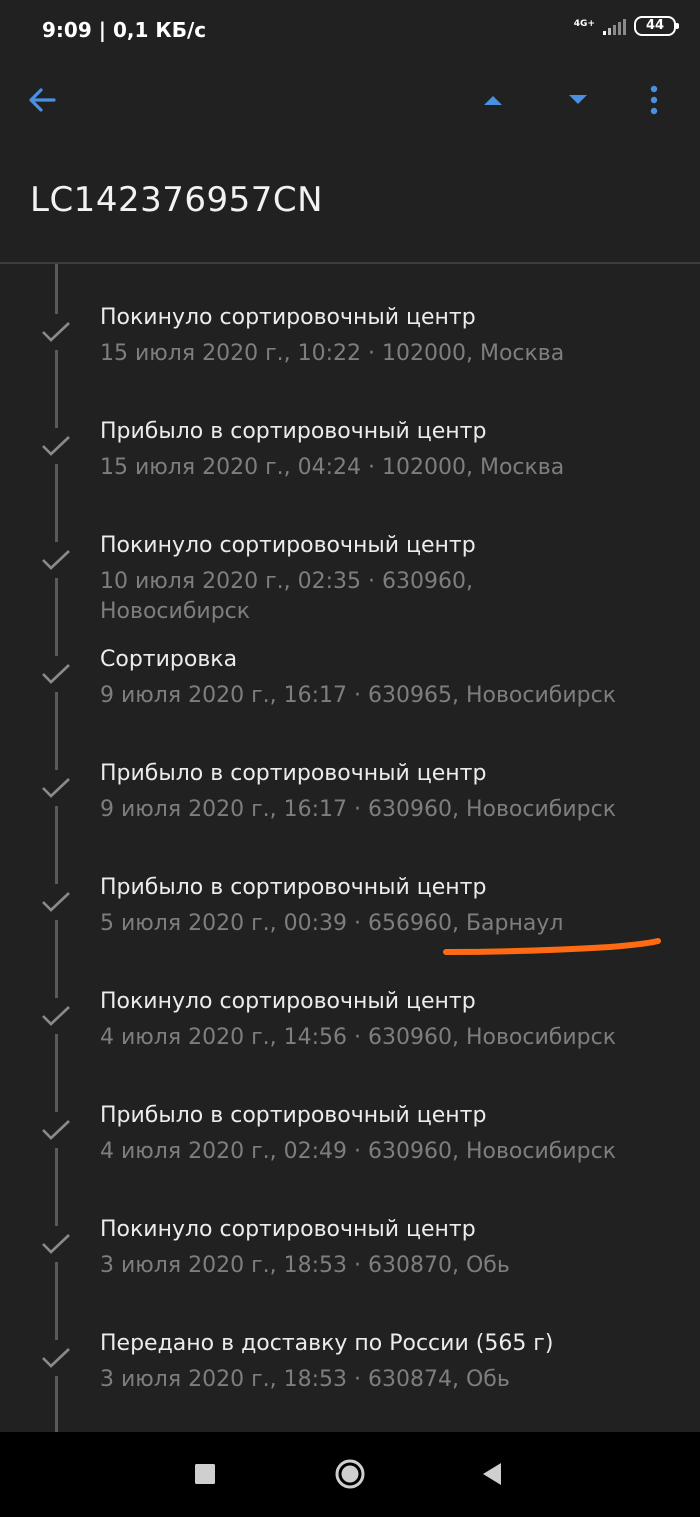 The image size is (700, 1517). I want to click on square-icon, so click(205, 1474).